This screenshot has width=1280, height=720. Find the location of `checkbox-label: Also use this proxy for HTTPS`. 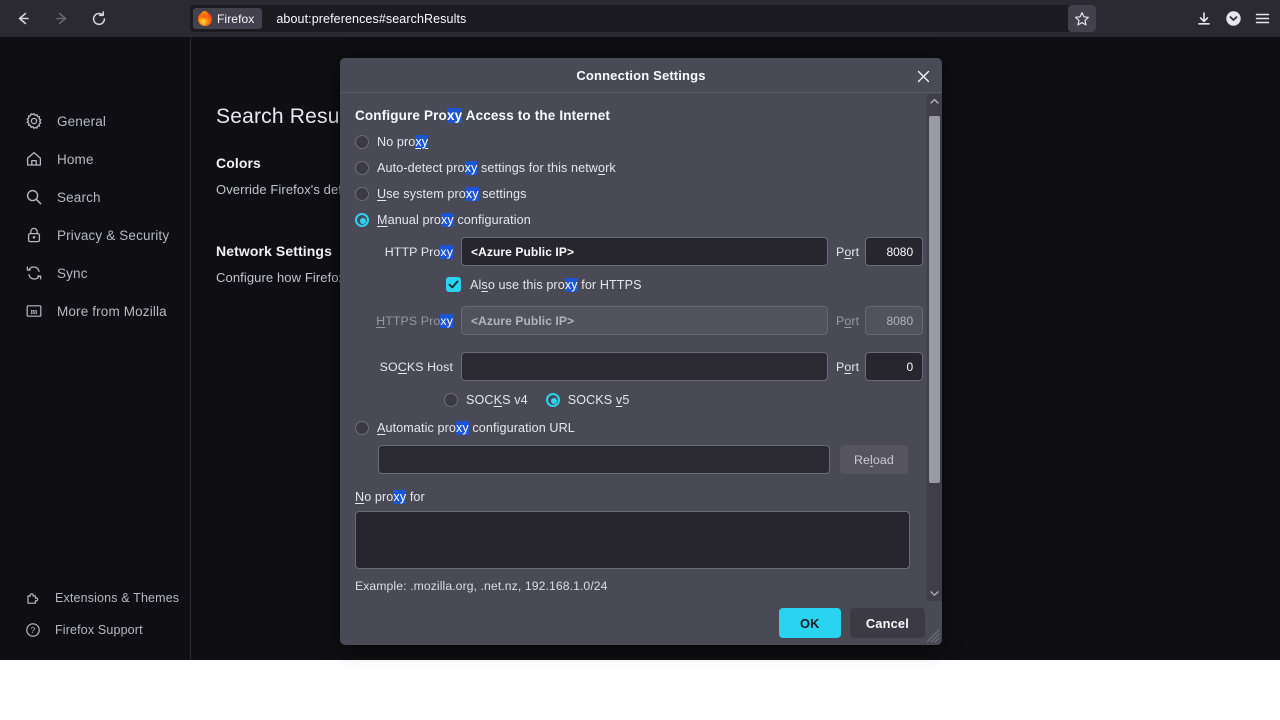

checkbox-label: Also use this proxy for HTTPS is located at coordinates (556, 284).